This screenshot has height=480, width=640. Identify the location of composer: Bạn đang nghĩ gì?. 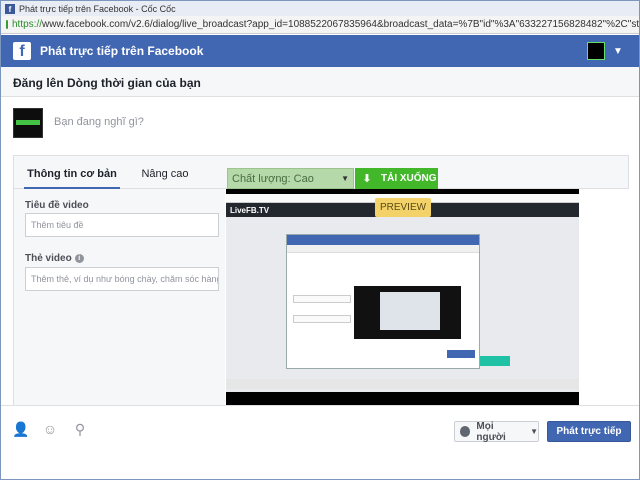
(320, 126).